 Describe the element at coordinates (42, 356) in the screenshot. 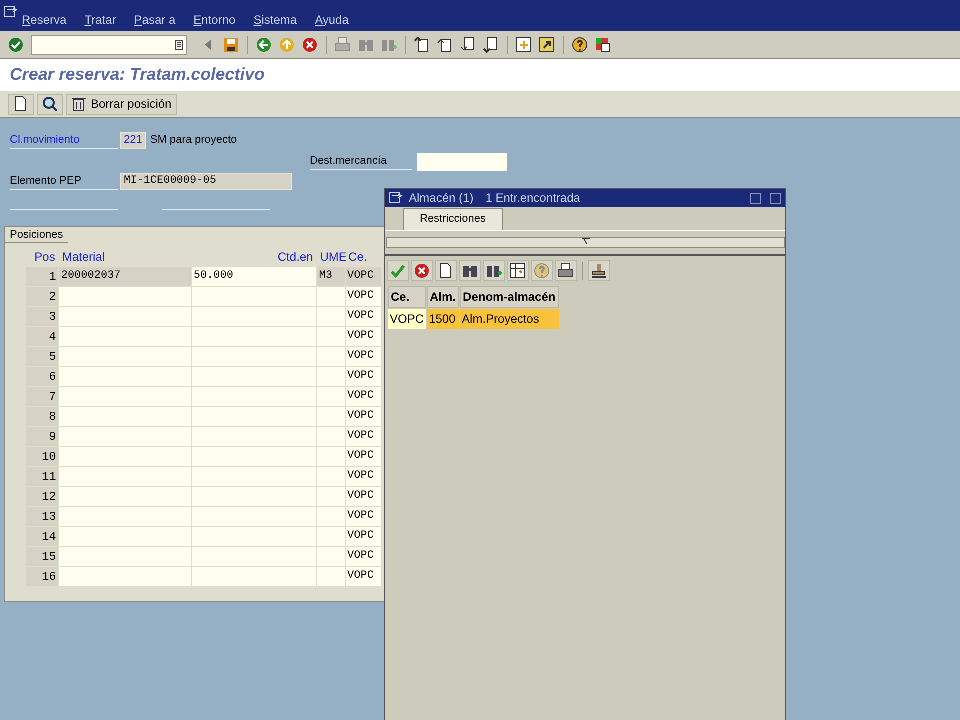

I see `row-number: 5` at that location.